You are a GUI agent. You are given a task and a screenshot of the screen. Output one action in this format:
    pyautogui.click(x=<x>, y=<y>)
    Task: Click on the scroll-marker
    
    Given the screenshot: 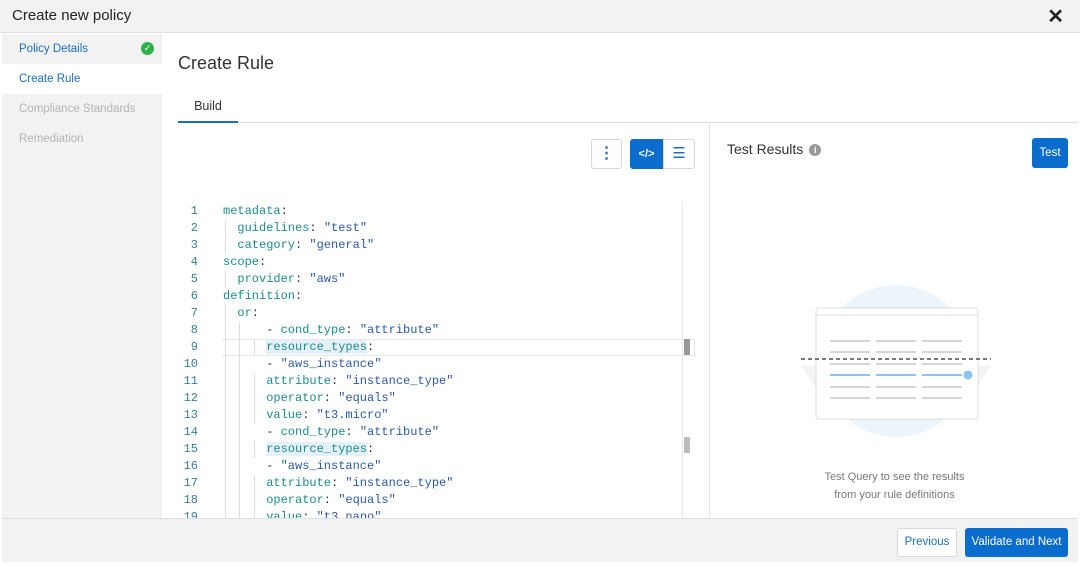 What is the action you would take?
    pyautogui.click(x=687, y=445)
    